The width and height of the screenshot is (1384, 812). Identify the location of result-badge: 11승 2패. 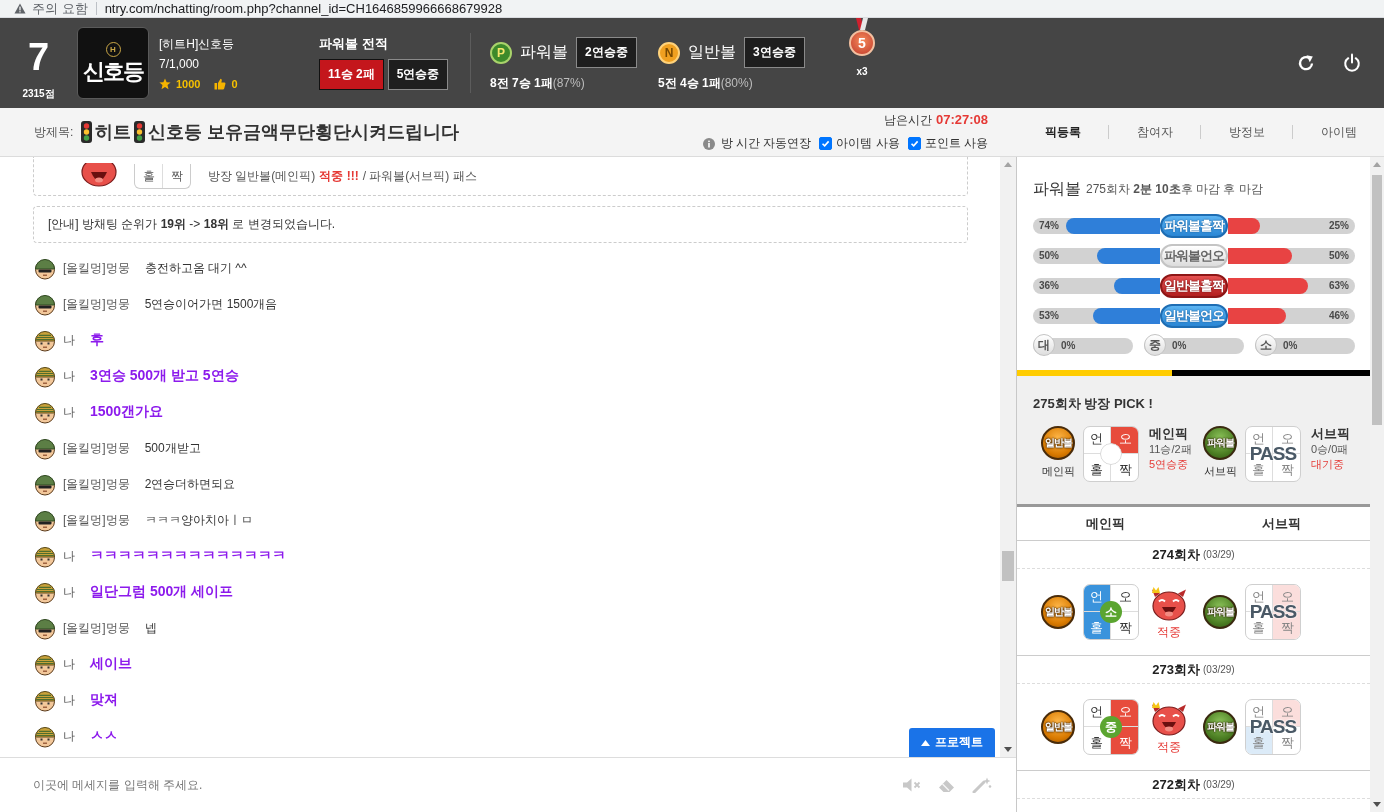
(351, 74).